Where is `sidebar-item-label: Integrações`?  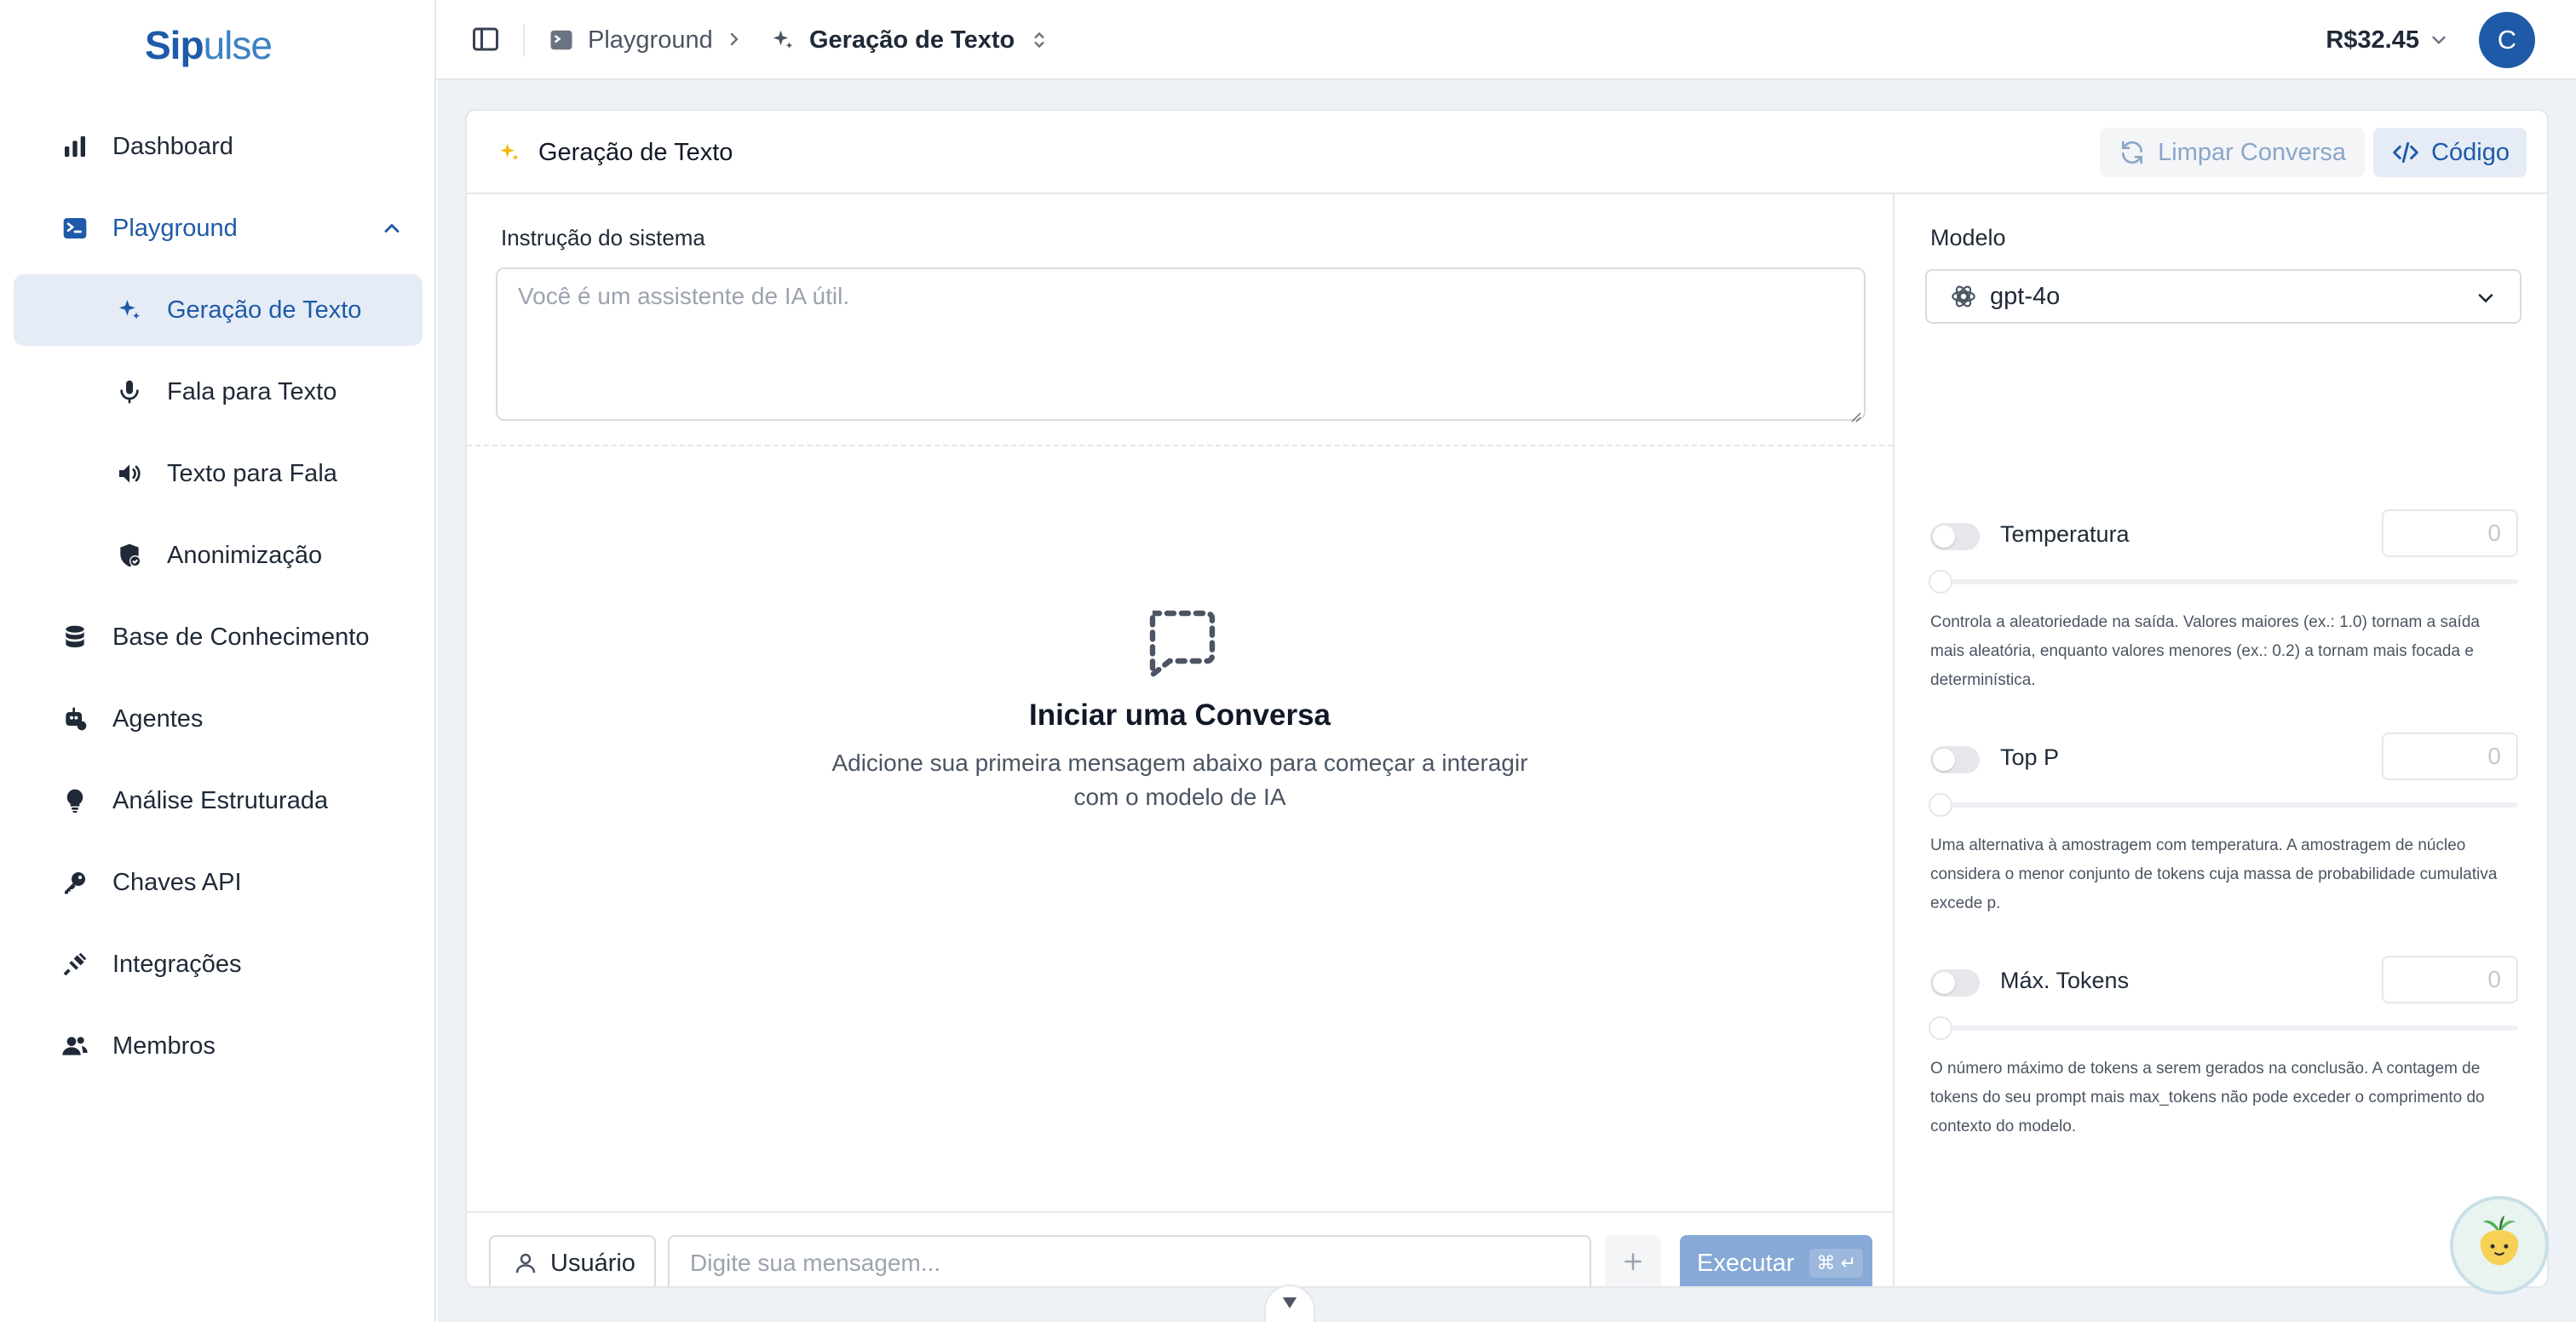 sidebar-item-label: Integrações is located at coordinates (177, 964).